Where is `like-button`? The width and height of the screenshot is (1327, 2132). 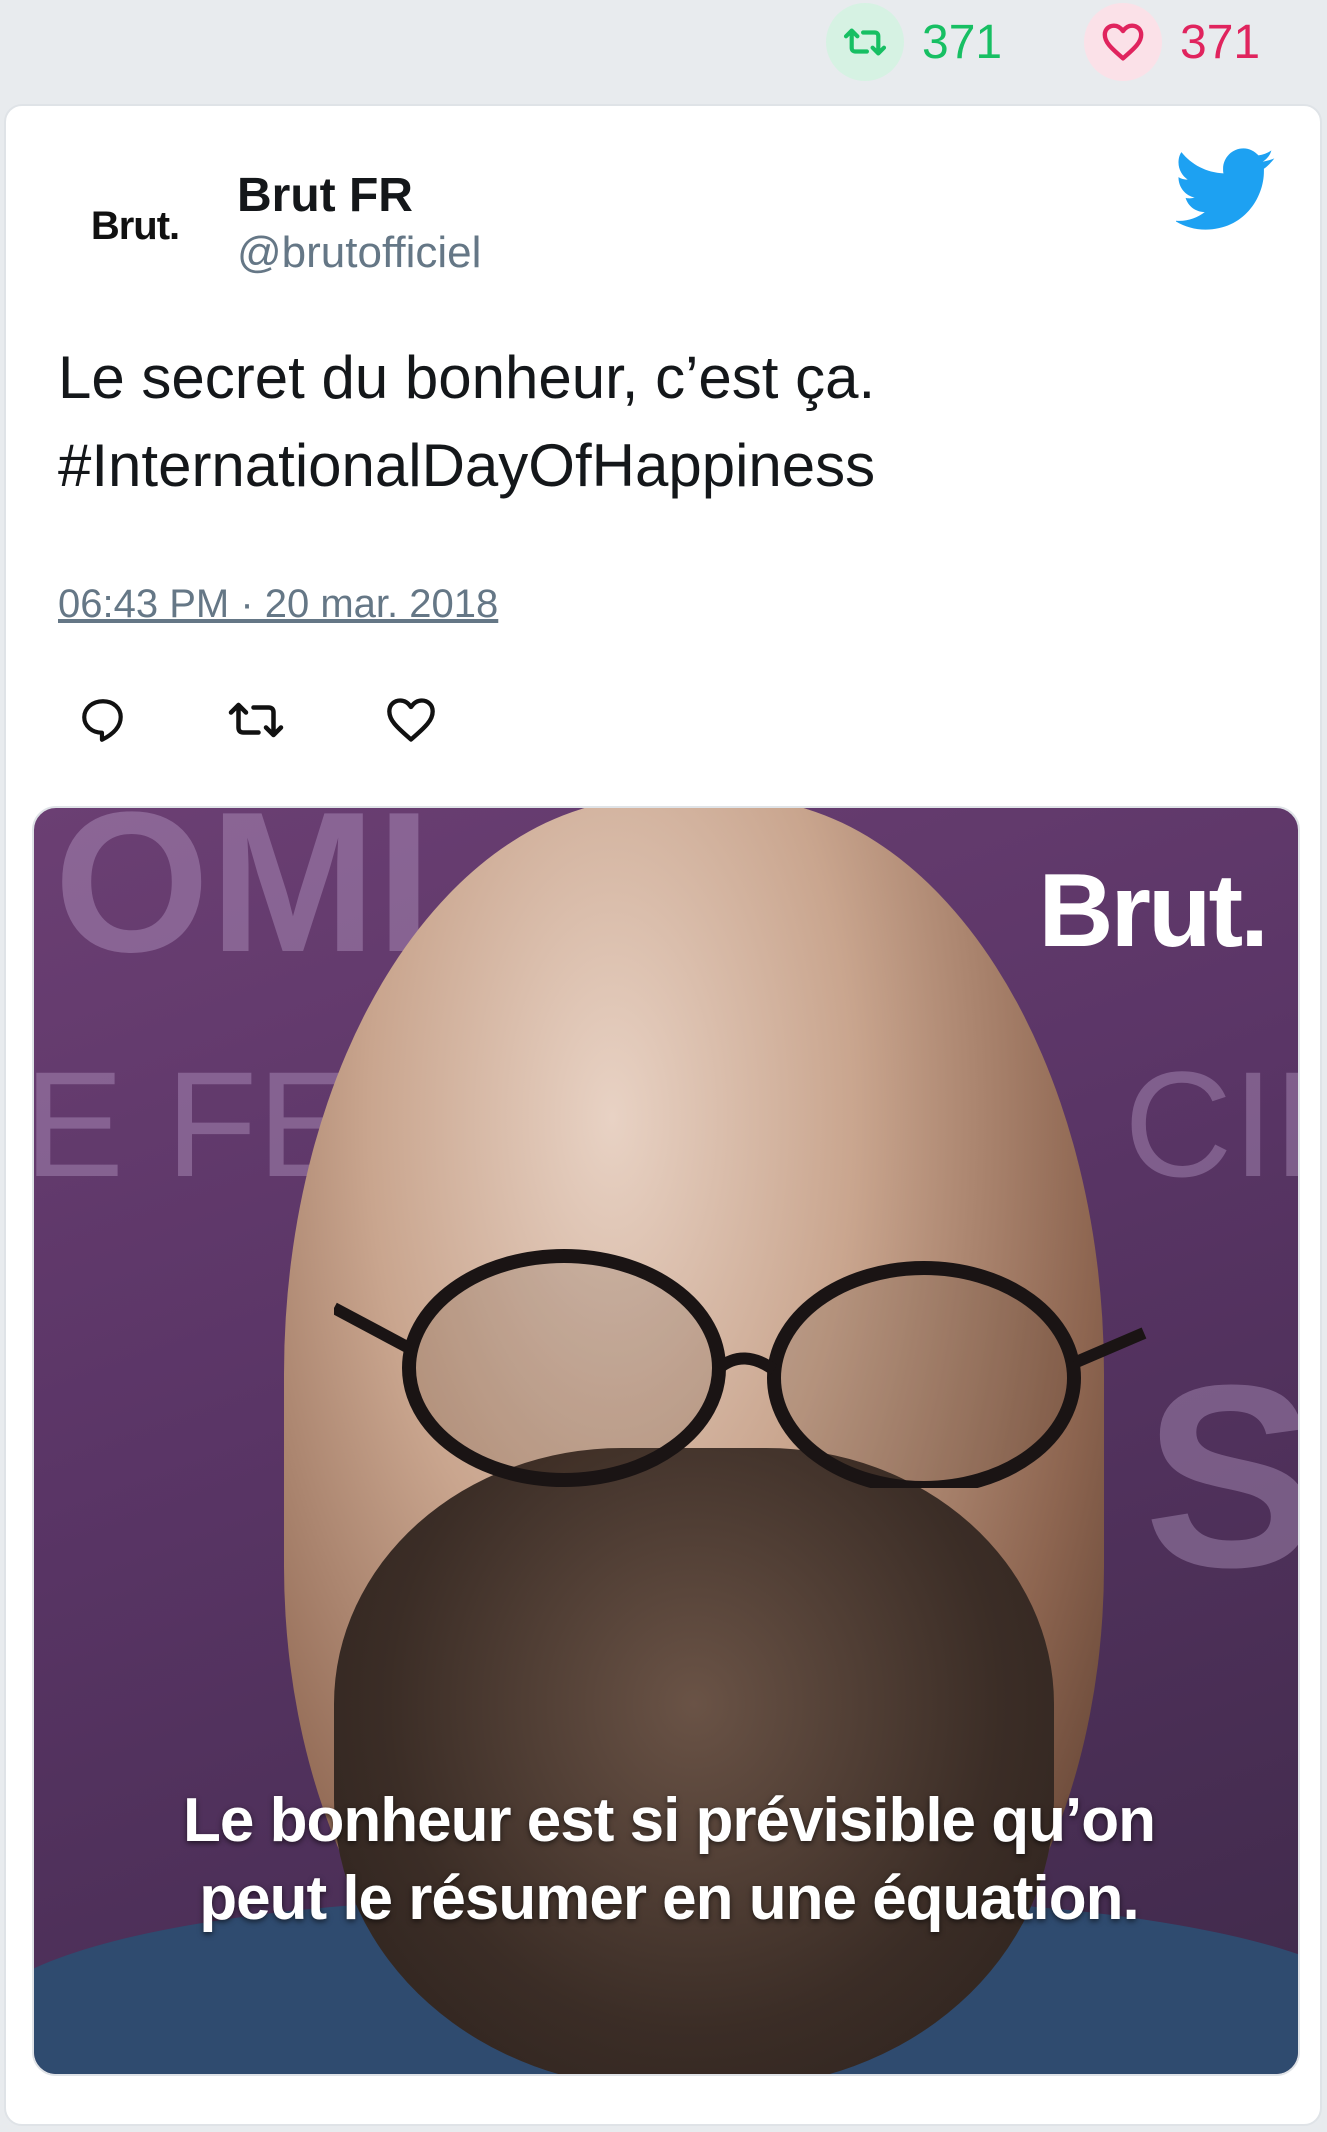
like-button is located at coordinates (411, 720).